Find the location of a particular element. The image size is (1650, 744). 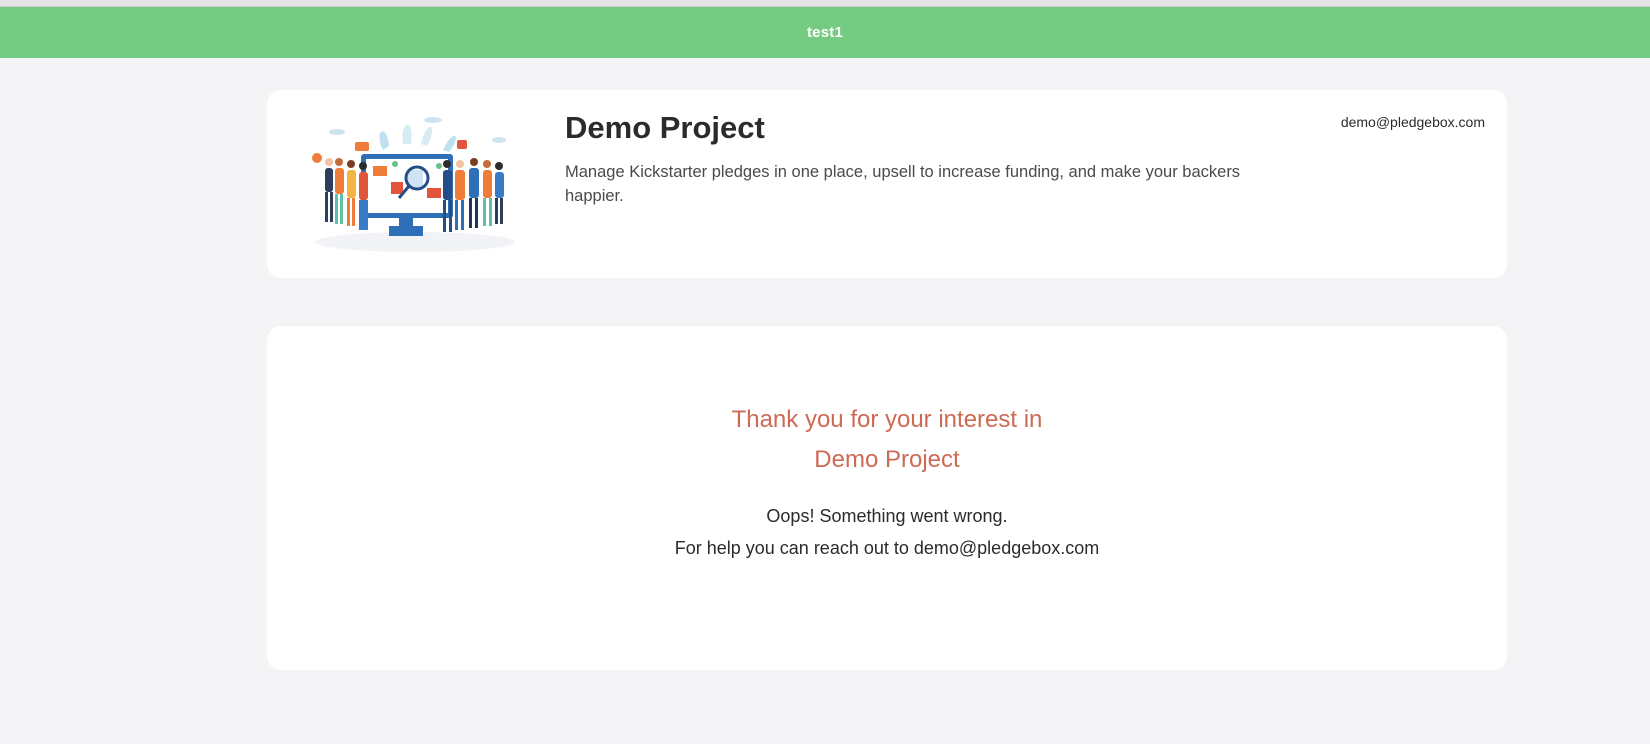

banner-title: test1 is located at coordinates (825, 32).